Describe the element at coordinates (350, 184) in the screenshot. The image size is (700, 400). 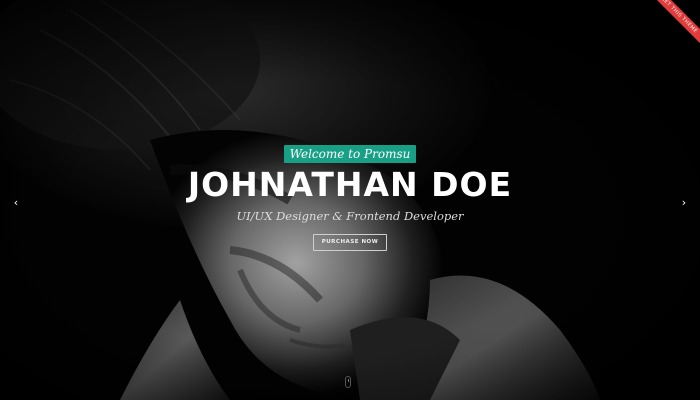
I see `hero-title: JOHNATHAN DOE` at that location.